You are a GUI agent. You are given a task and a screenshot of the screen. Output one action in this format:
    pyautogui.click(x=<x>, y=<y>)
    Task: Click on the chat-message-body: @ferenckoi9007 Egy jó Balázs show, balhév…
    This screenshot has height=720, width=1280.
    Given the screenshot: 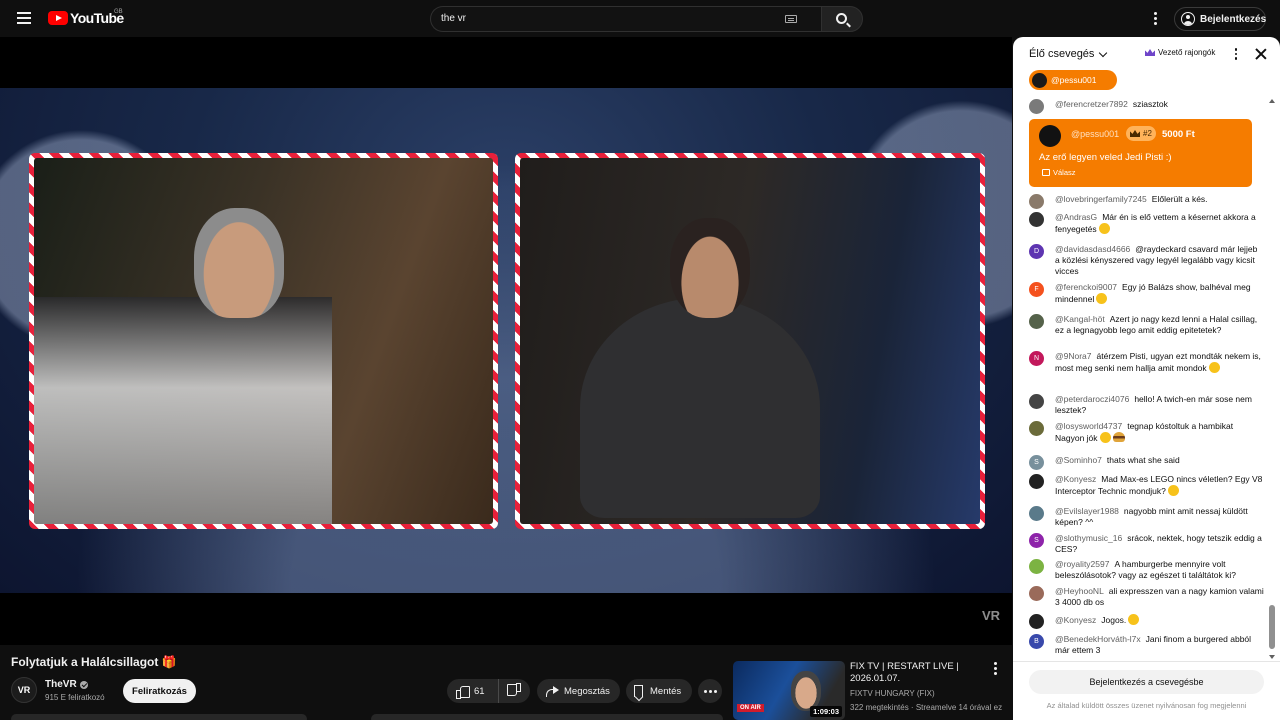 What is the action you would take?
    pyautogui.click(x=1159, y=293)
    